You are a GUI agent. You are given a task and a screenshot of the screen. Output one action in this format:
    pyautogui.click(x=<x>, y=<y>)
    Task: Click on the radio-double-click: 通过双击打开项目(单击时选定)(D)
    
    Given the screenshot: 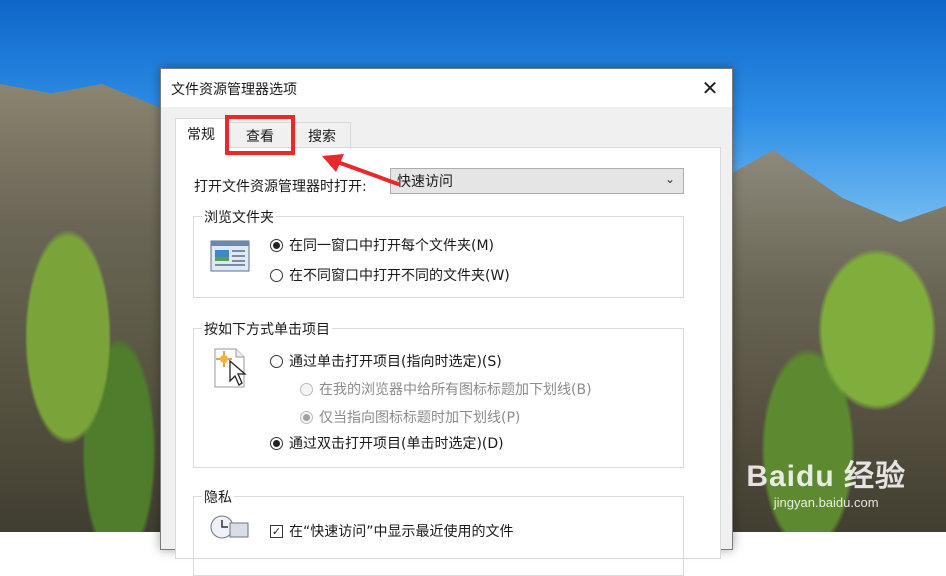 What is the action you would take?
    pyautogui.click(x=387, y=443)
    